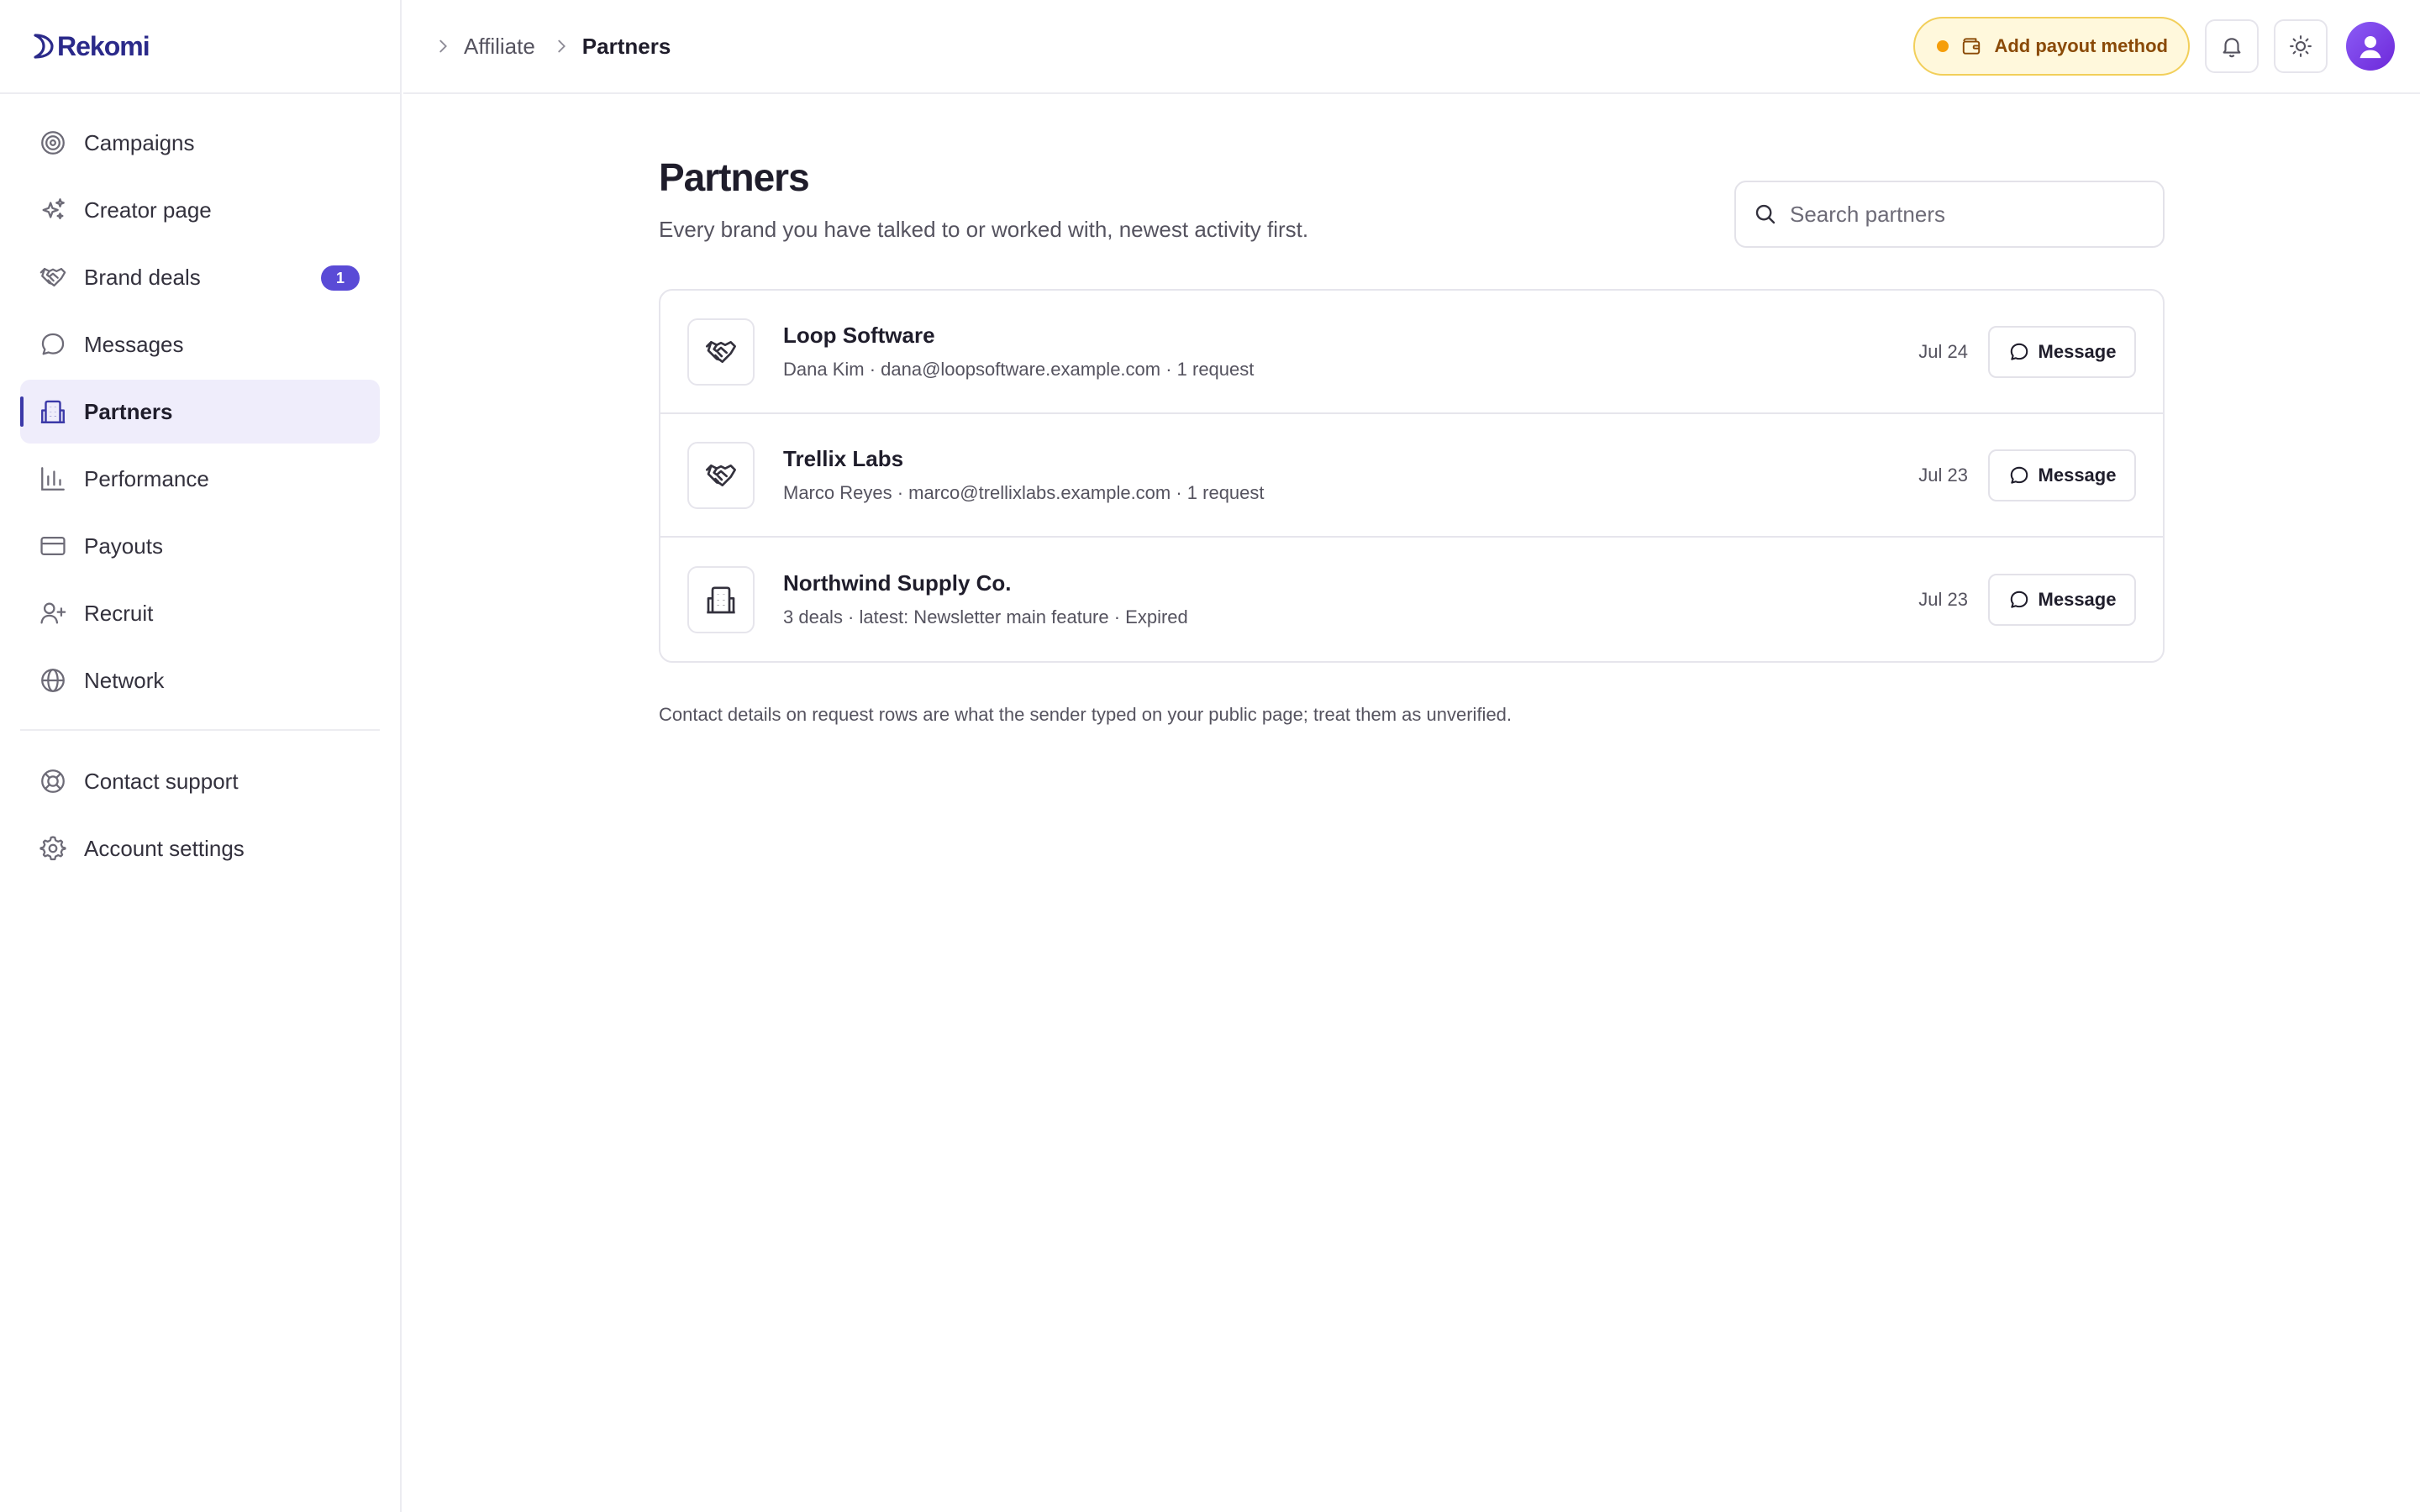 This screenshot has height=1512, width=2420. Describe the element at coordinates (1943, 46) in the screenshot. I see `warning-dot` at that location.